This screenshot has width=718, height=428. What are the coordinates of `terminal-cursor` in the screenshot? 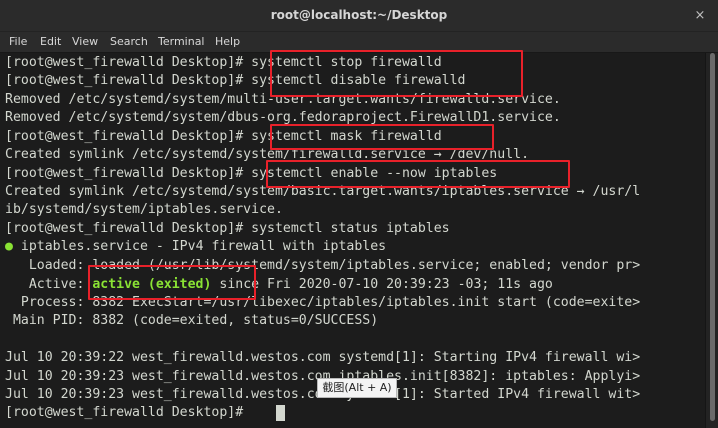 It's located at (280, 413).